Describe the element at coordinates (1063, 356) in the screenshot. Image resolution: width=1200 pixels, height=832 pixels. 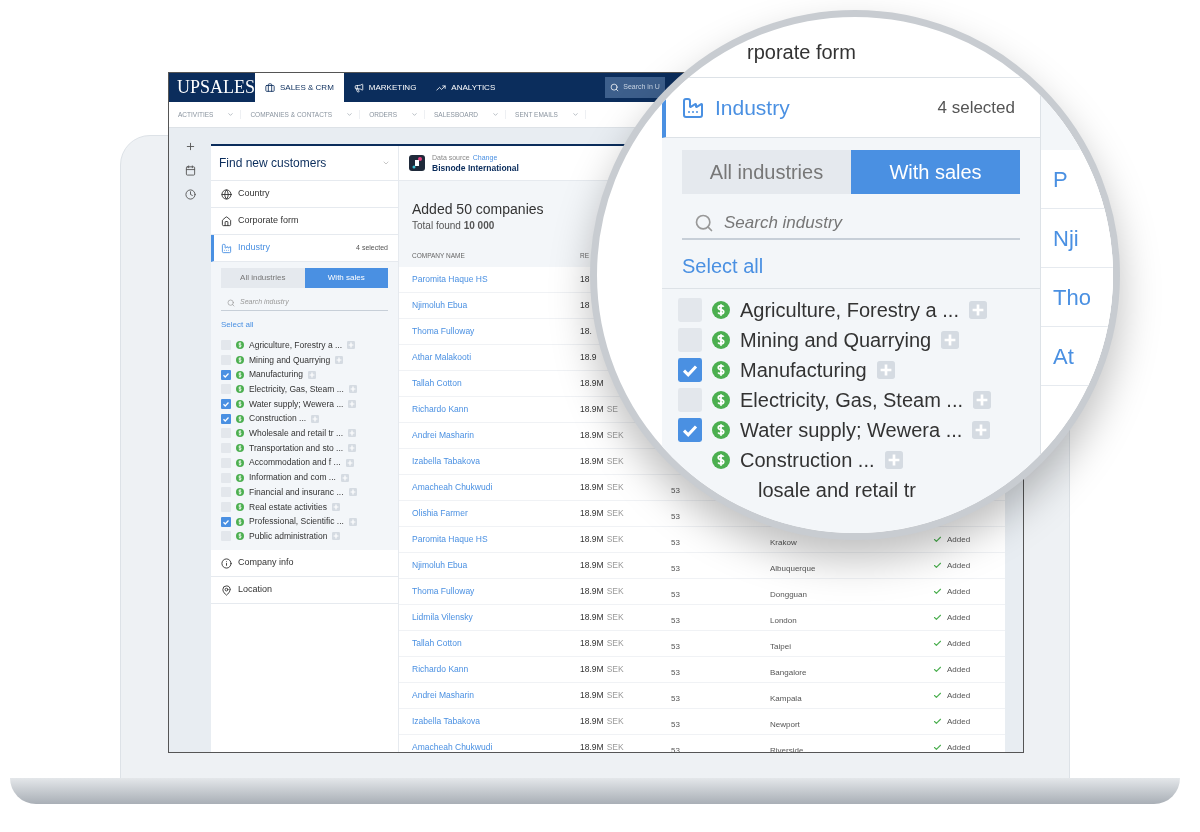
I see `company-link: At` at that location.